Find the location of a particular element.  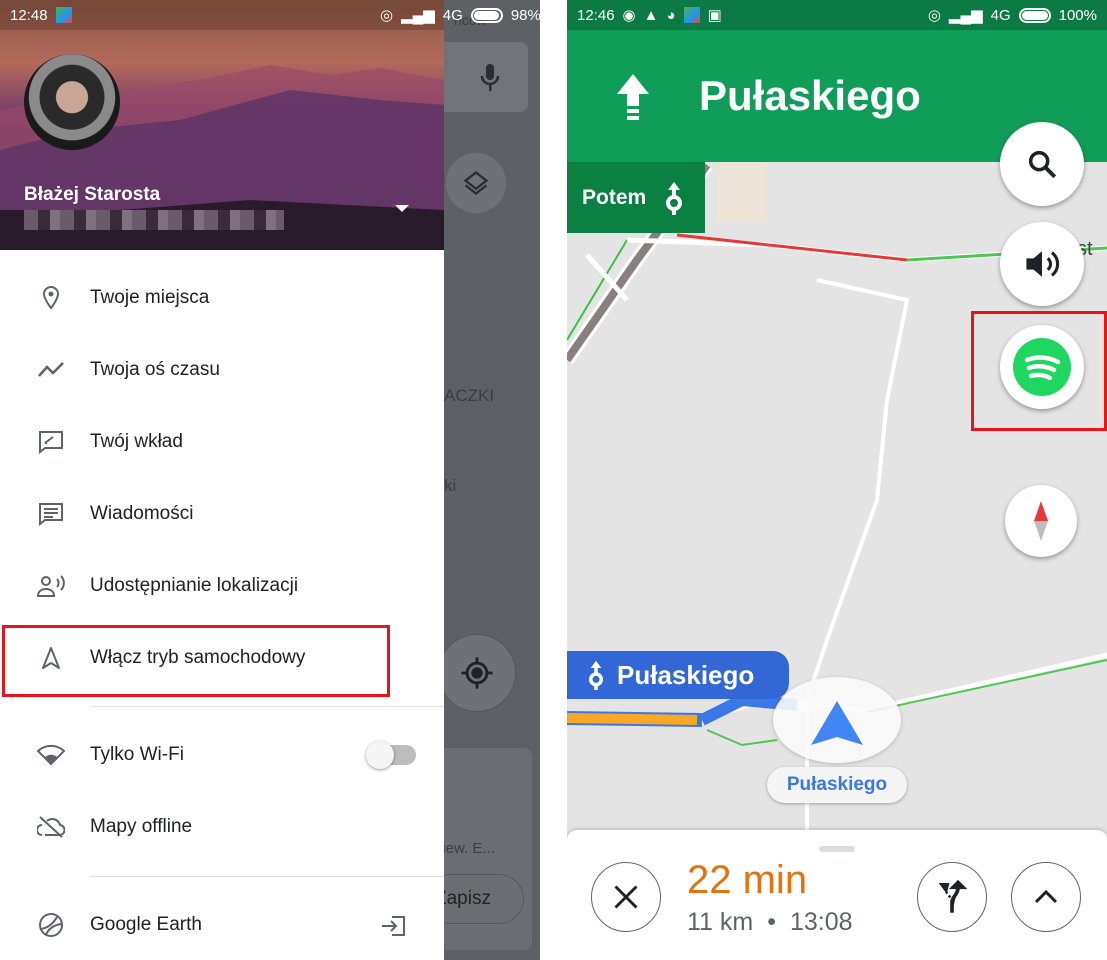

menu-item-wifi-only: Tylko Wi-Fi is located at coordinates (222, 755).